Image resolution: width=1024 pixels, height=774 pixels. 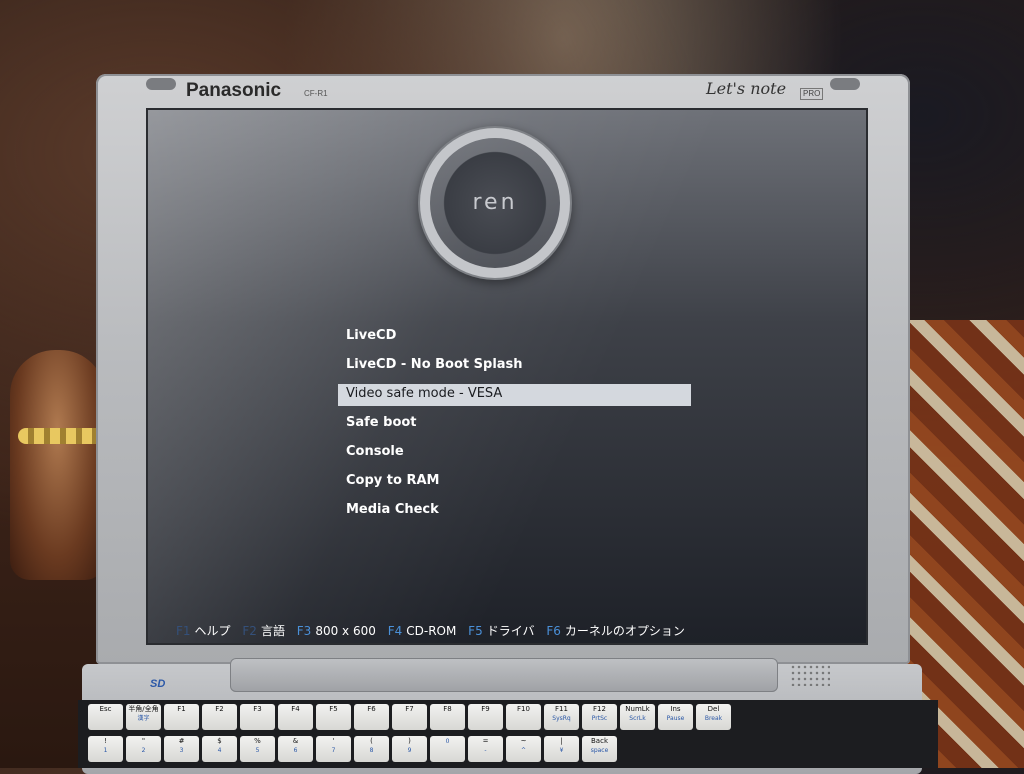 I want to click on keyboard-key: % 5, so click(x=257, y=749).